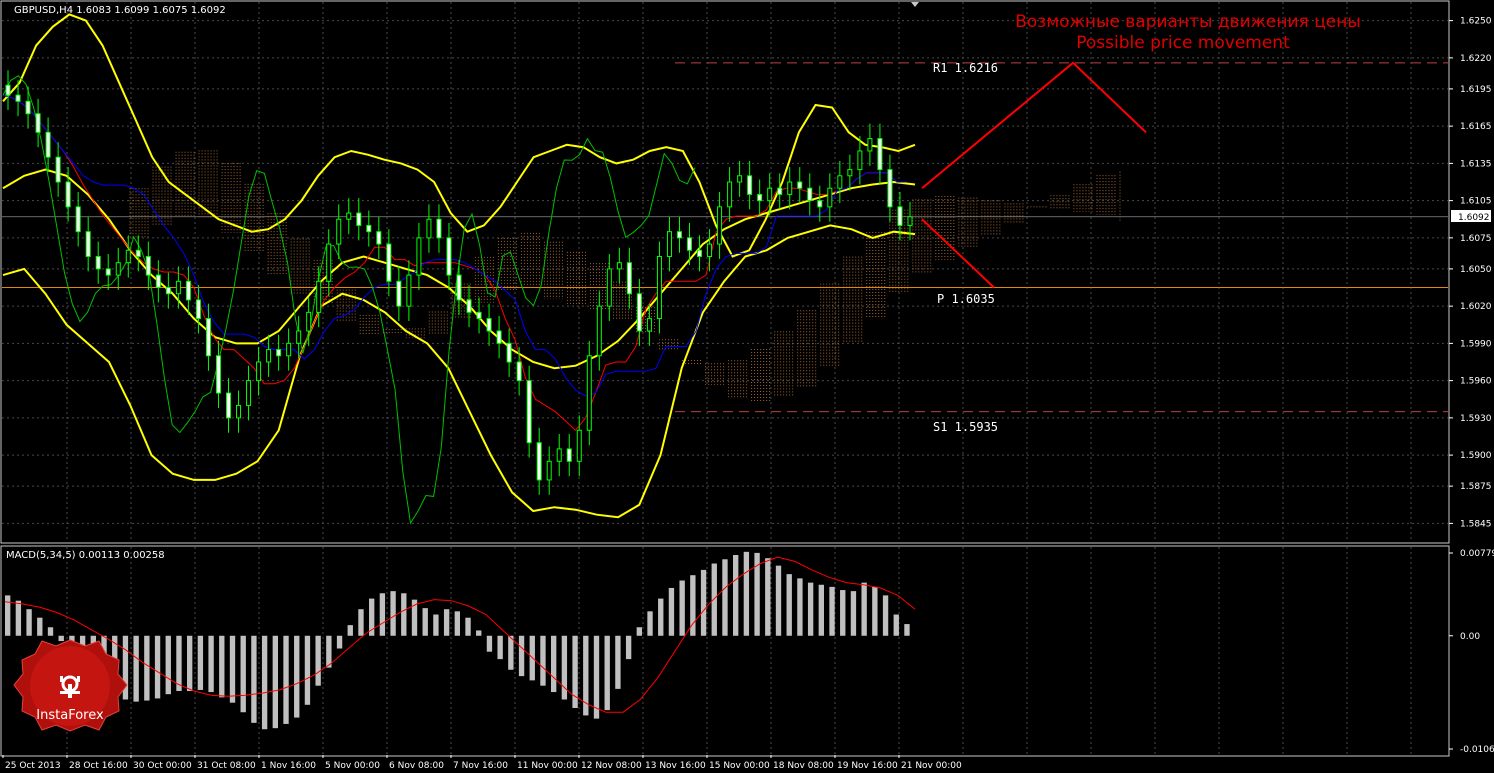  What do you see at coordinates (1470, 637) in the screenshot?
I see `macd-y-tick-label: 0.00` at bounding box center [1470, 637].